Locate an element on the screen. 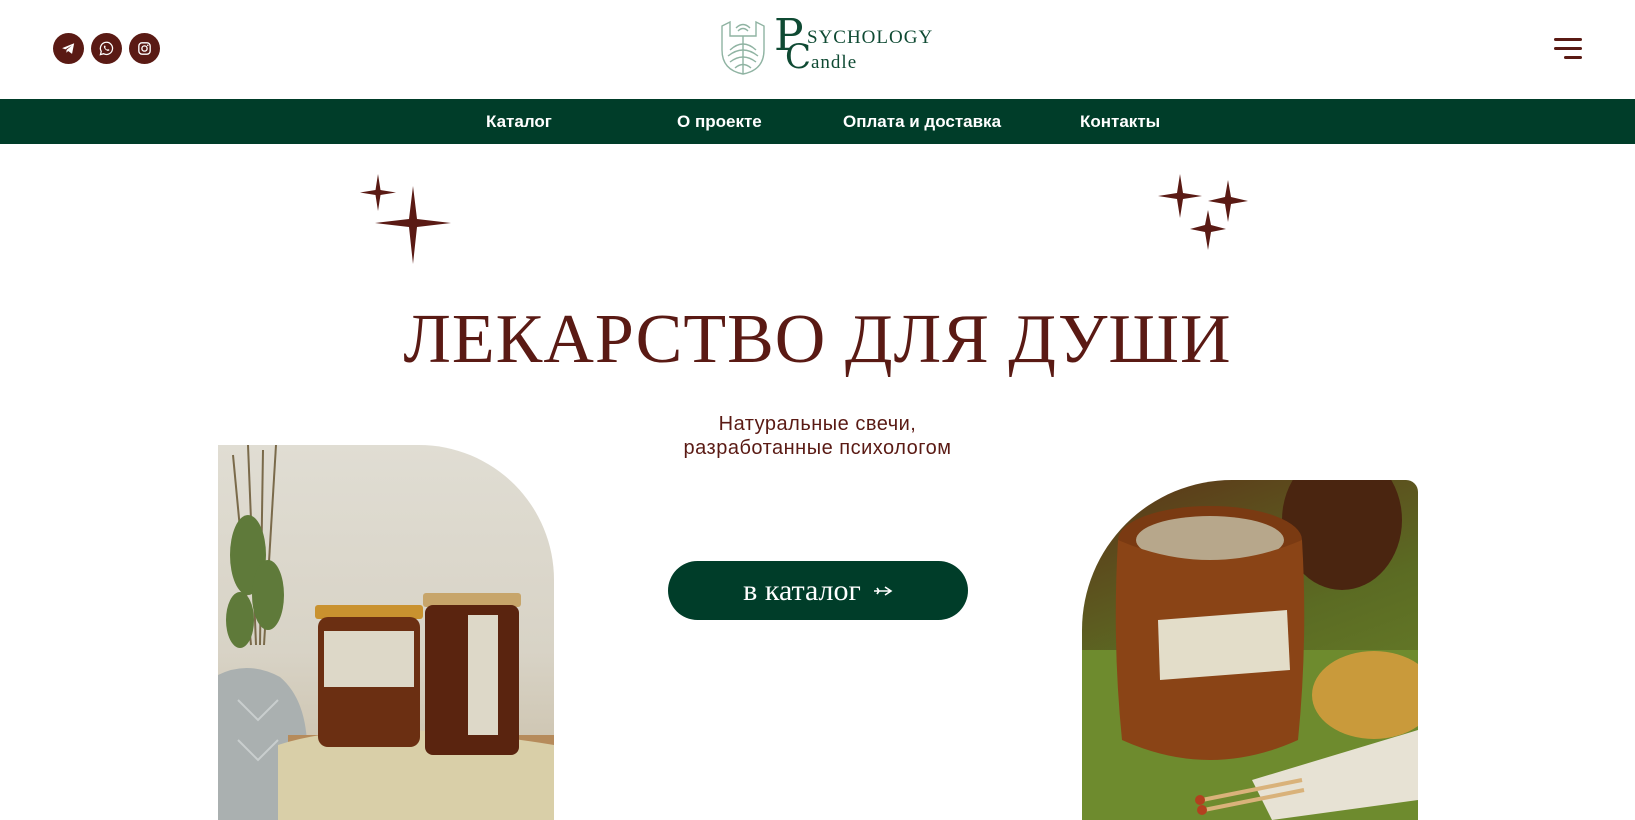 This screenshot has width=1635, height=820. catalog-button-label: в каталог is located at coordinates (802, 590).